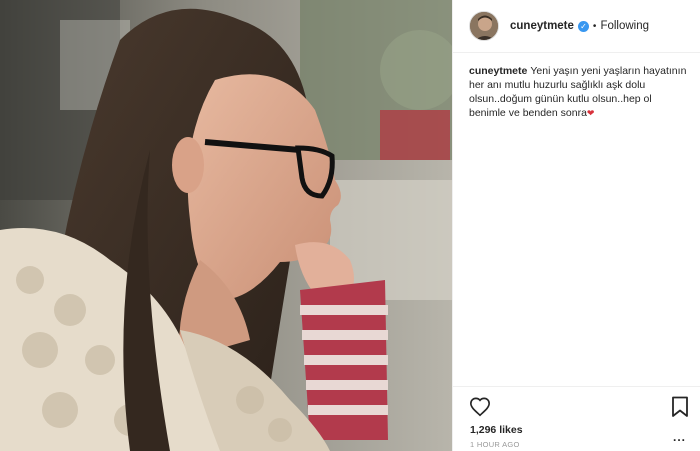  I want to click on avatar-image, so click(484, 26).